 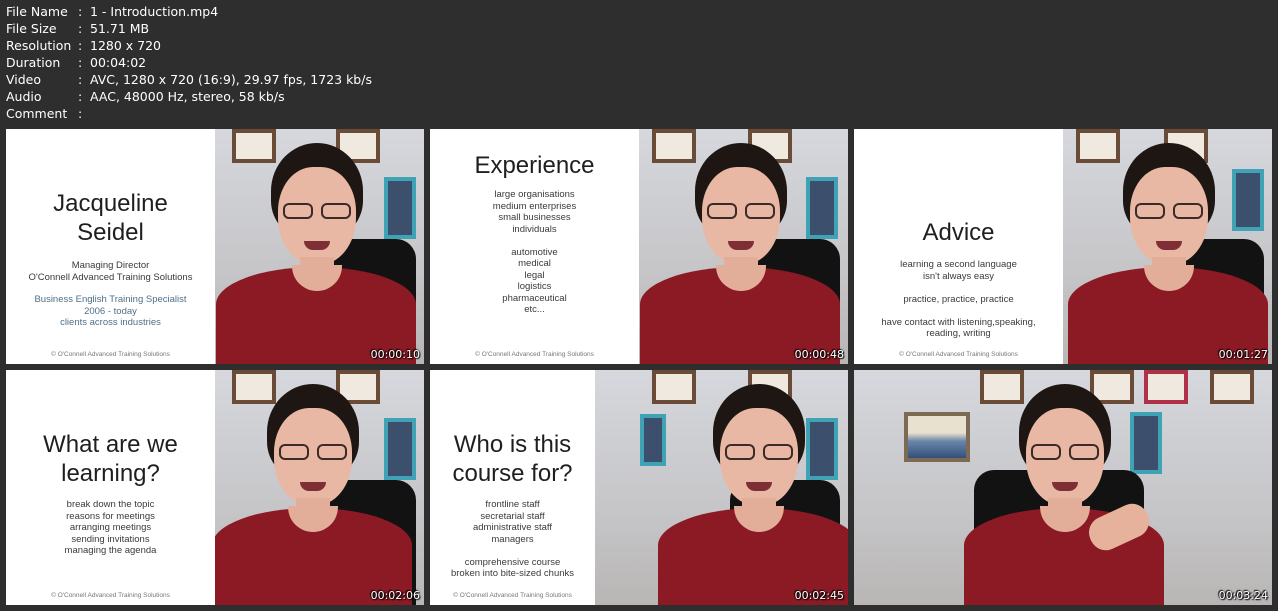 What do you see at coordinates (512, 504) in the screenshot?
I see `slide-line: frontline staff` at bounding box center [512, 504].